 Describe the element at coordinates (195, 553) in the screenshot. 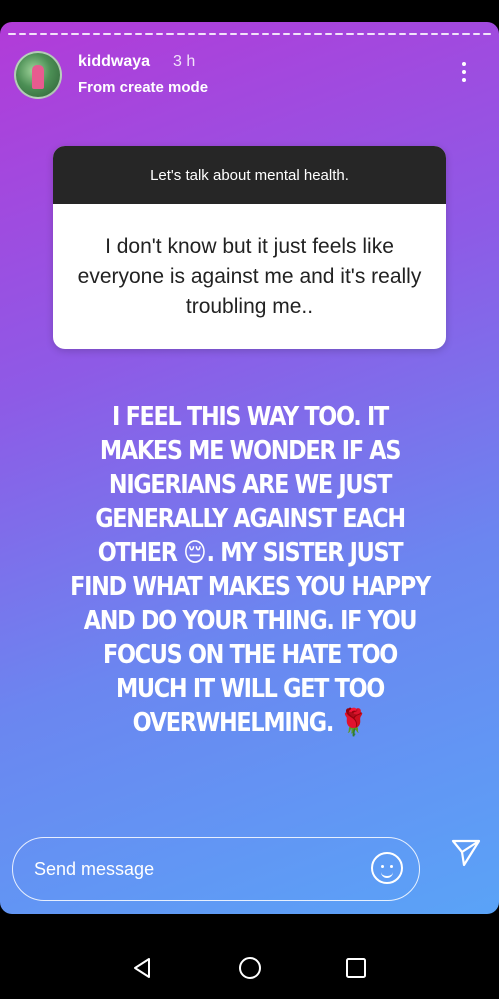

I see `pensive-face-emoji: 😔` at that location.